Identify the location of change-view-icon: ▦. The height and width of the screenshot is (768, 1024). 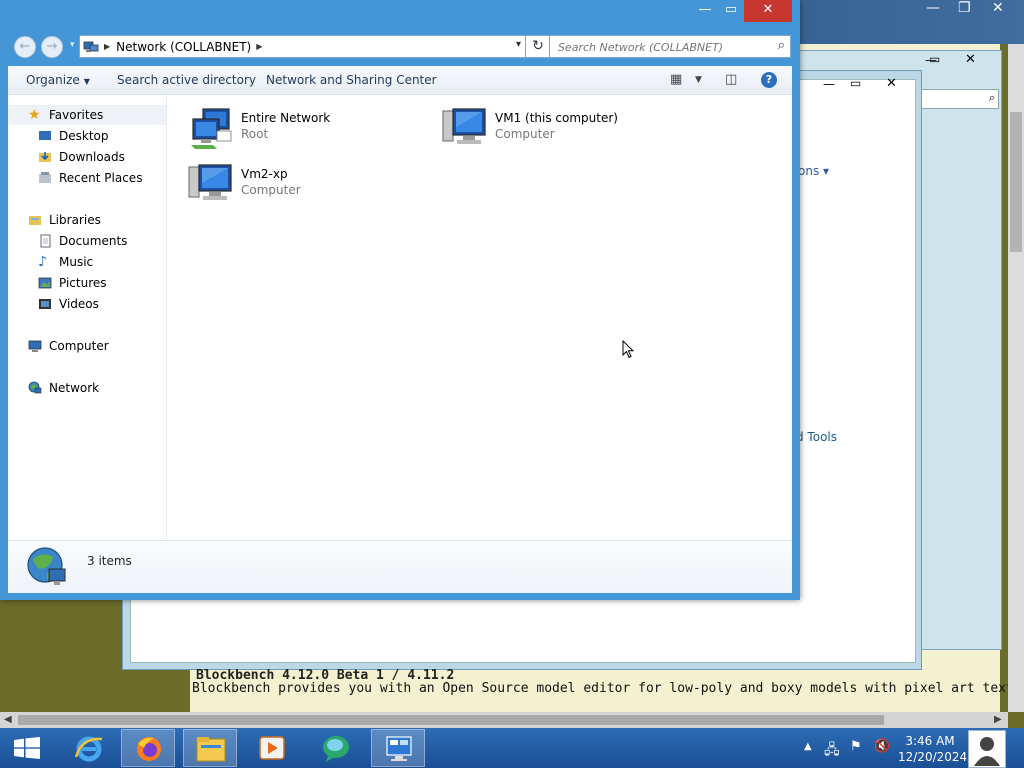
(676, 79).